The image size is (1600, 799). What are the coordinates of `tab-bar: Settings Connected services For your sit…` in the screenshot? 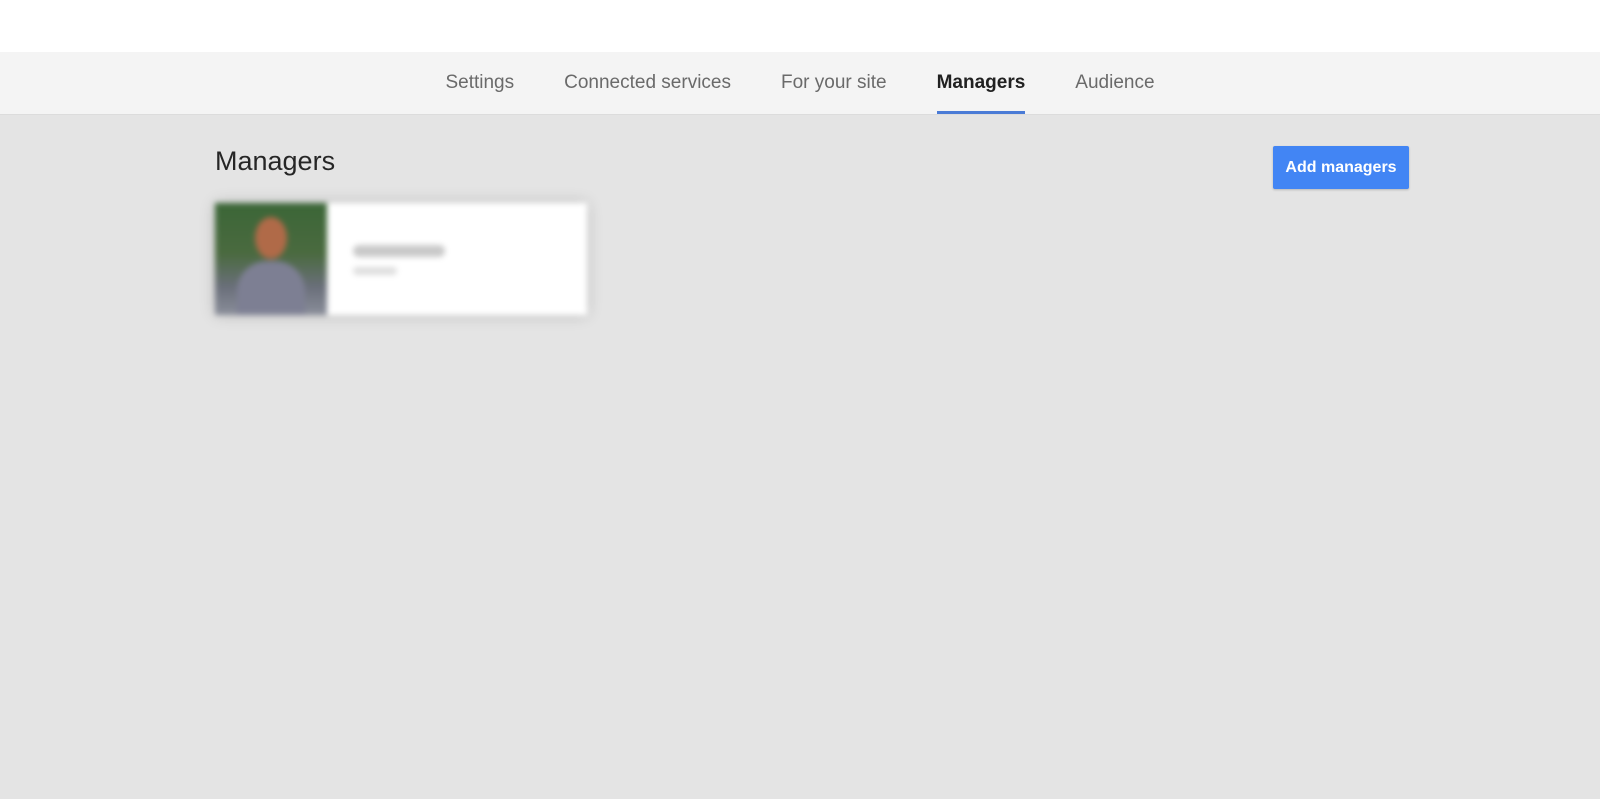 It's located at (800, 83).